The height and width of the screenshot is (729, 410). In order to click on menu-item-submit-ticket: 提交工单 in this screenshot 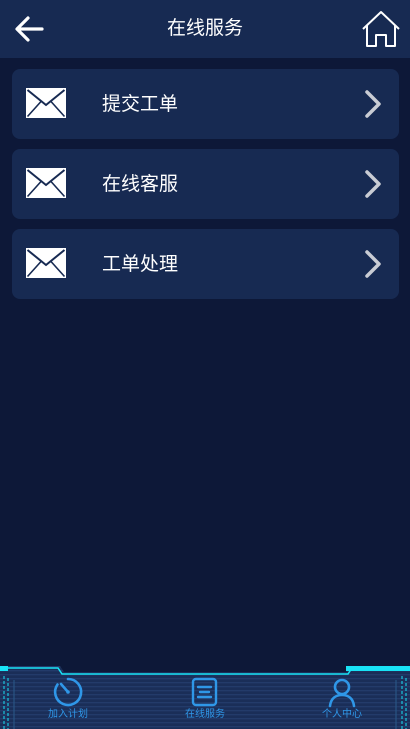, I will do `click(205, 104)`.